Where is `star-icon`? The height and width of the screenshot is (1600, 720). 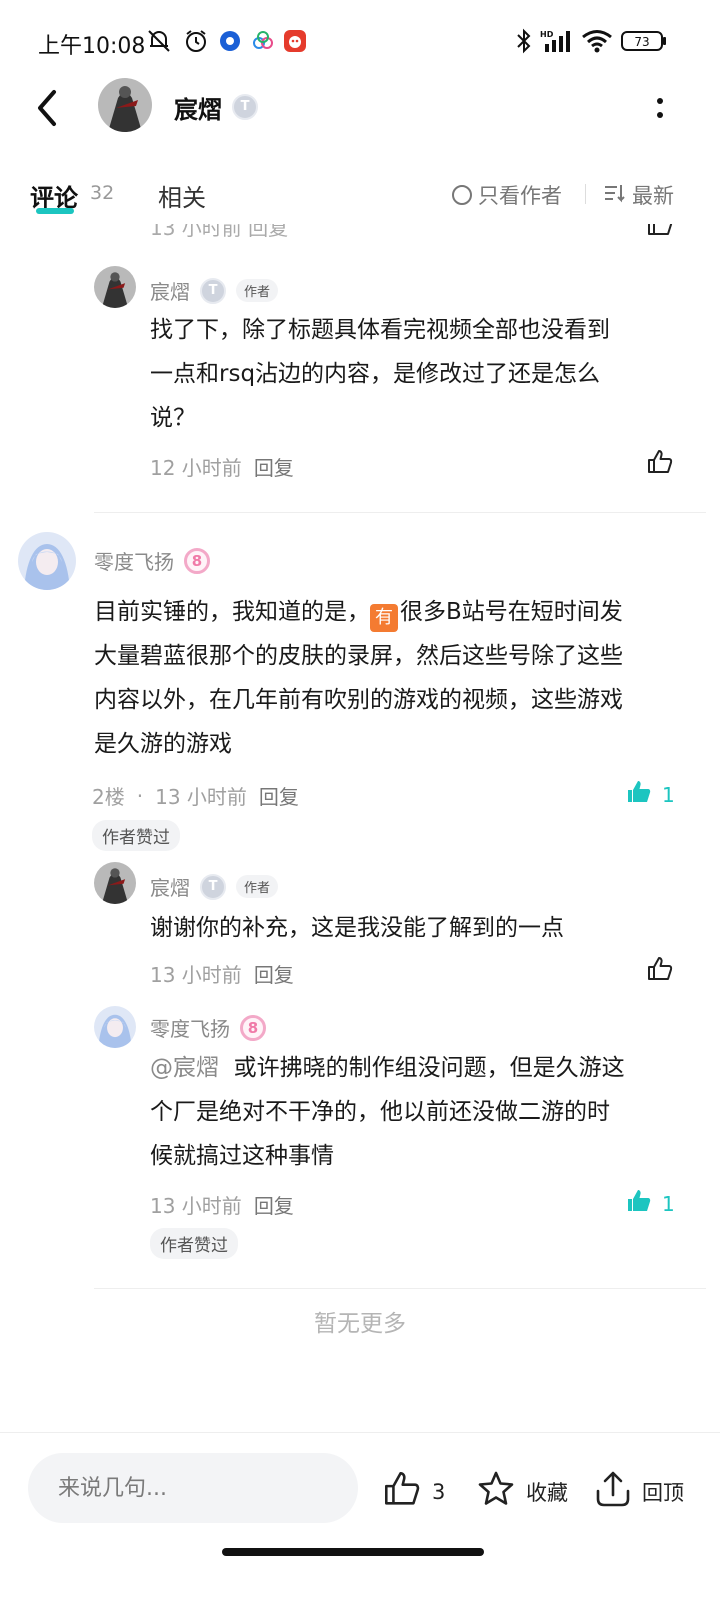 star-icon is located at coordinates (496, 1491).